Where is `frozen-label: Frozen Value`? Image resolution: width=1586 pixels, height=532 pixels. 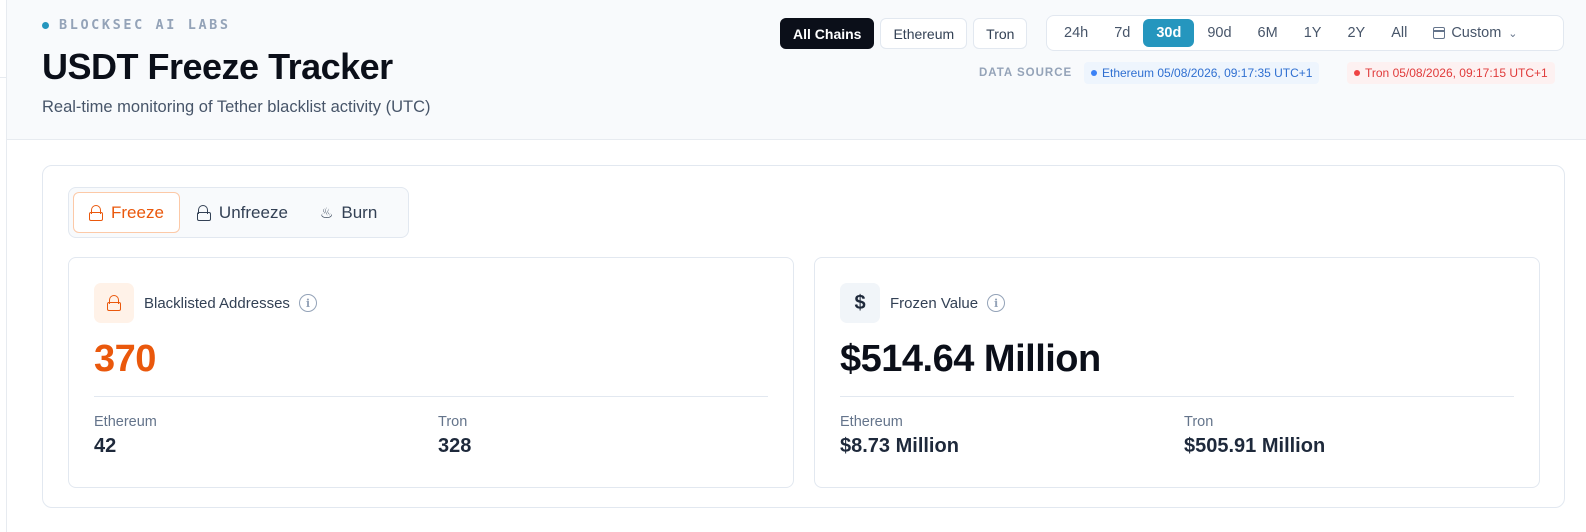 frozen-label: Frozen Value is located at coordinates (934, 303).